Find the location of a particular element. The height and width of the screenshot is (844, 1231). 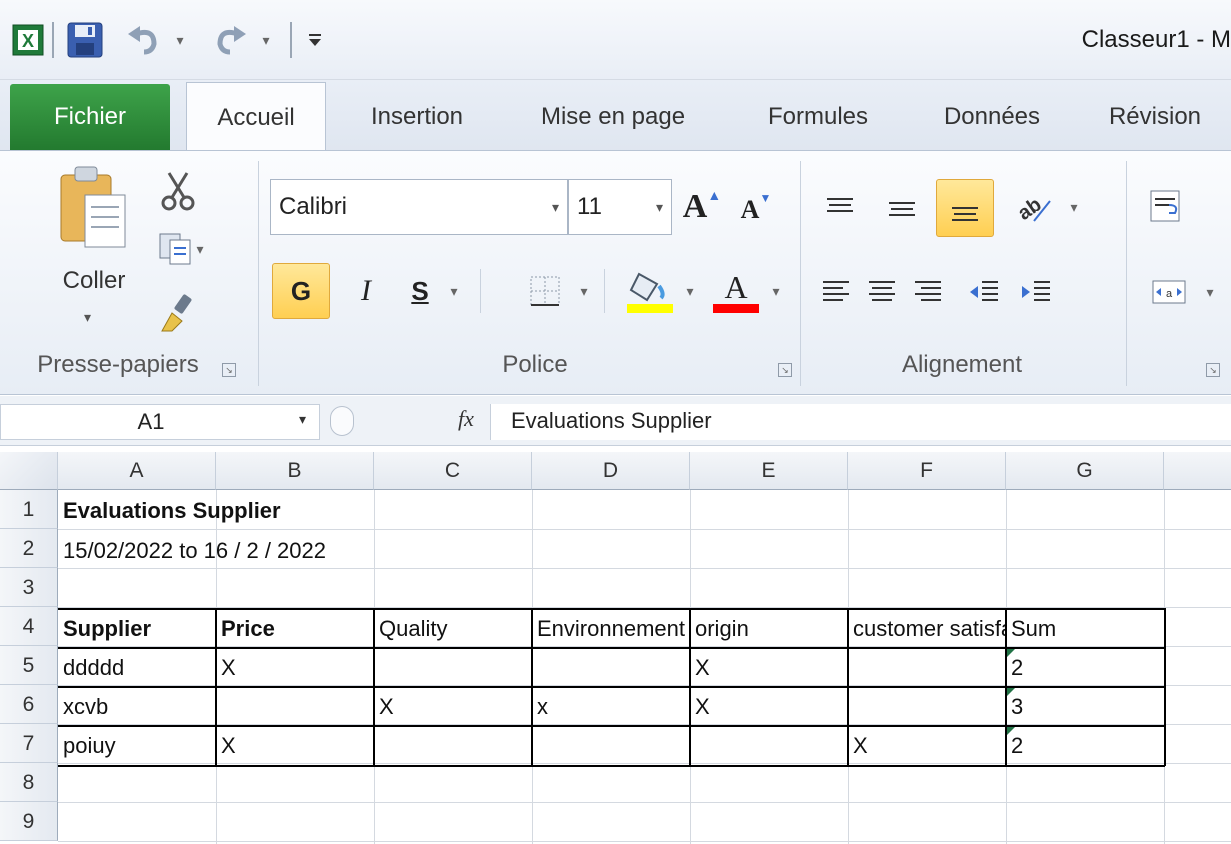

cell-a7: poiuy is located at coordinates (136, 746).